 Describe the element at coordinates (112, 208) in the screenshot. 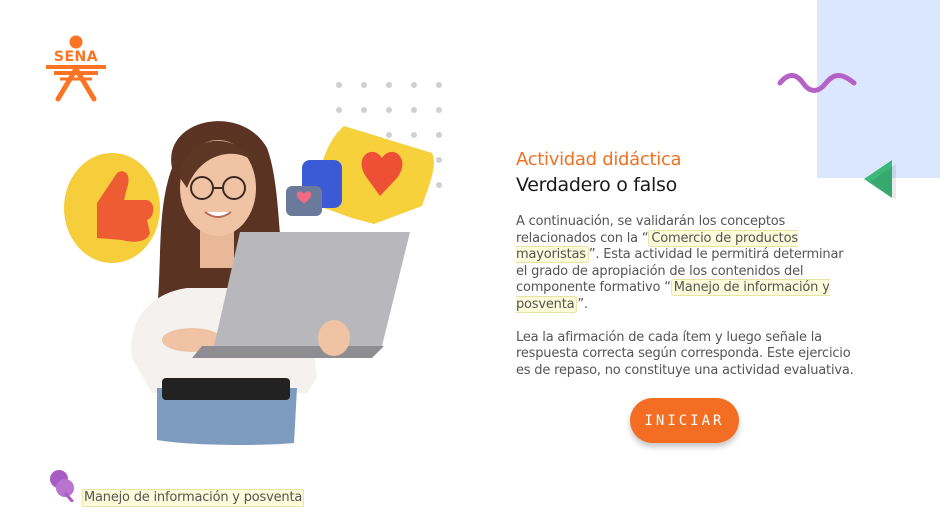

I see `thumbs-up-bubble-icon` at that location.